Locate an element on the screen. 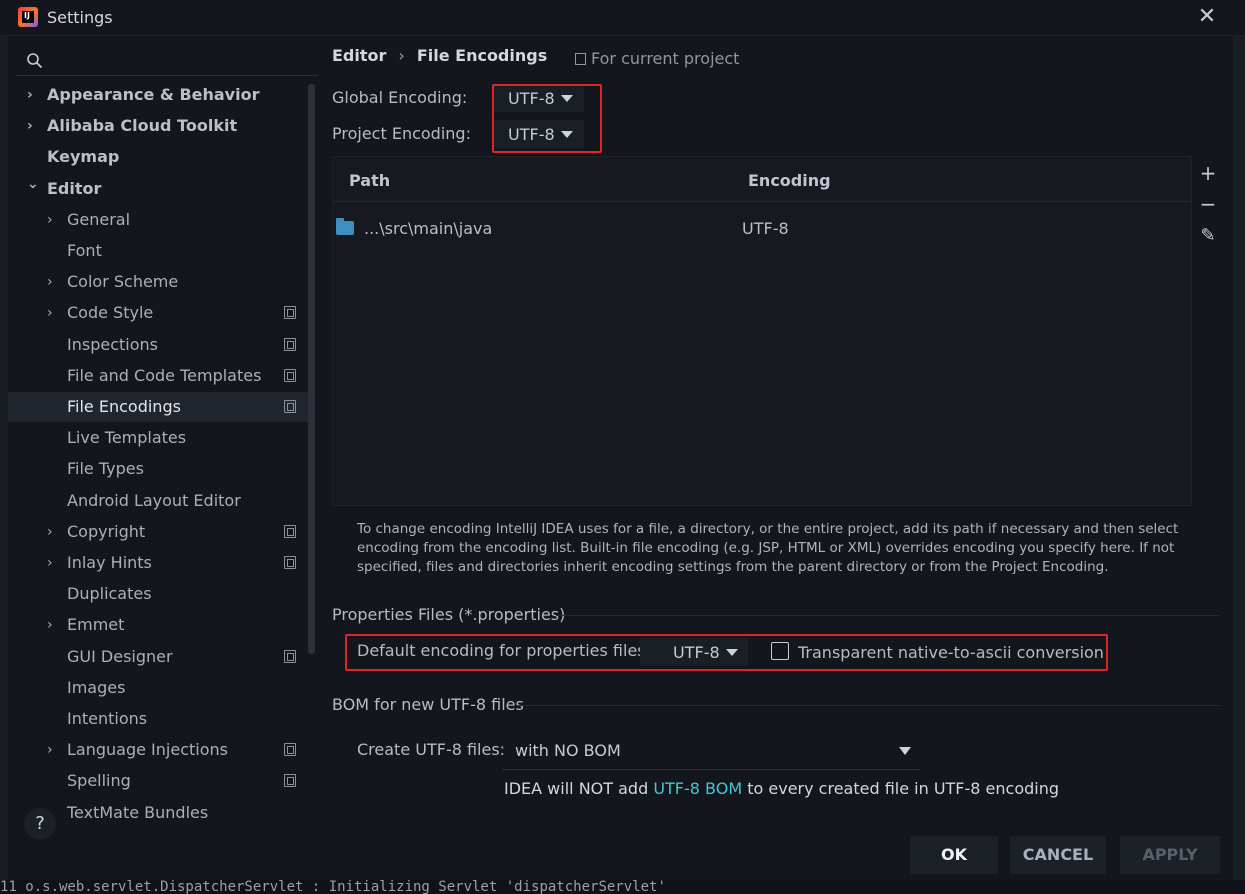 The image size is (1245, 894). sidebar-item: Spelling is located at coordinates (158, 781).